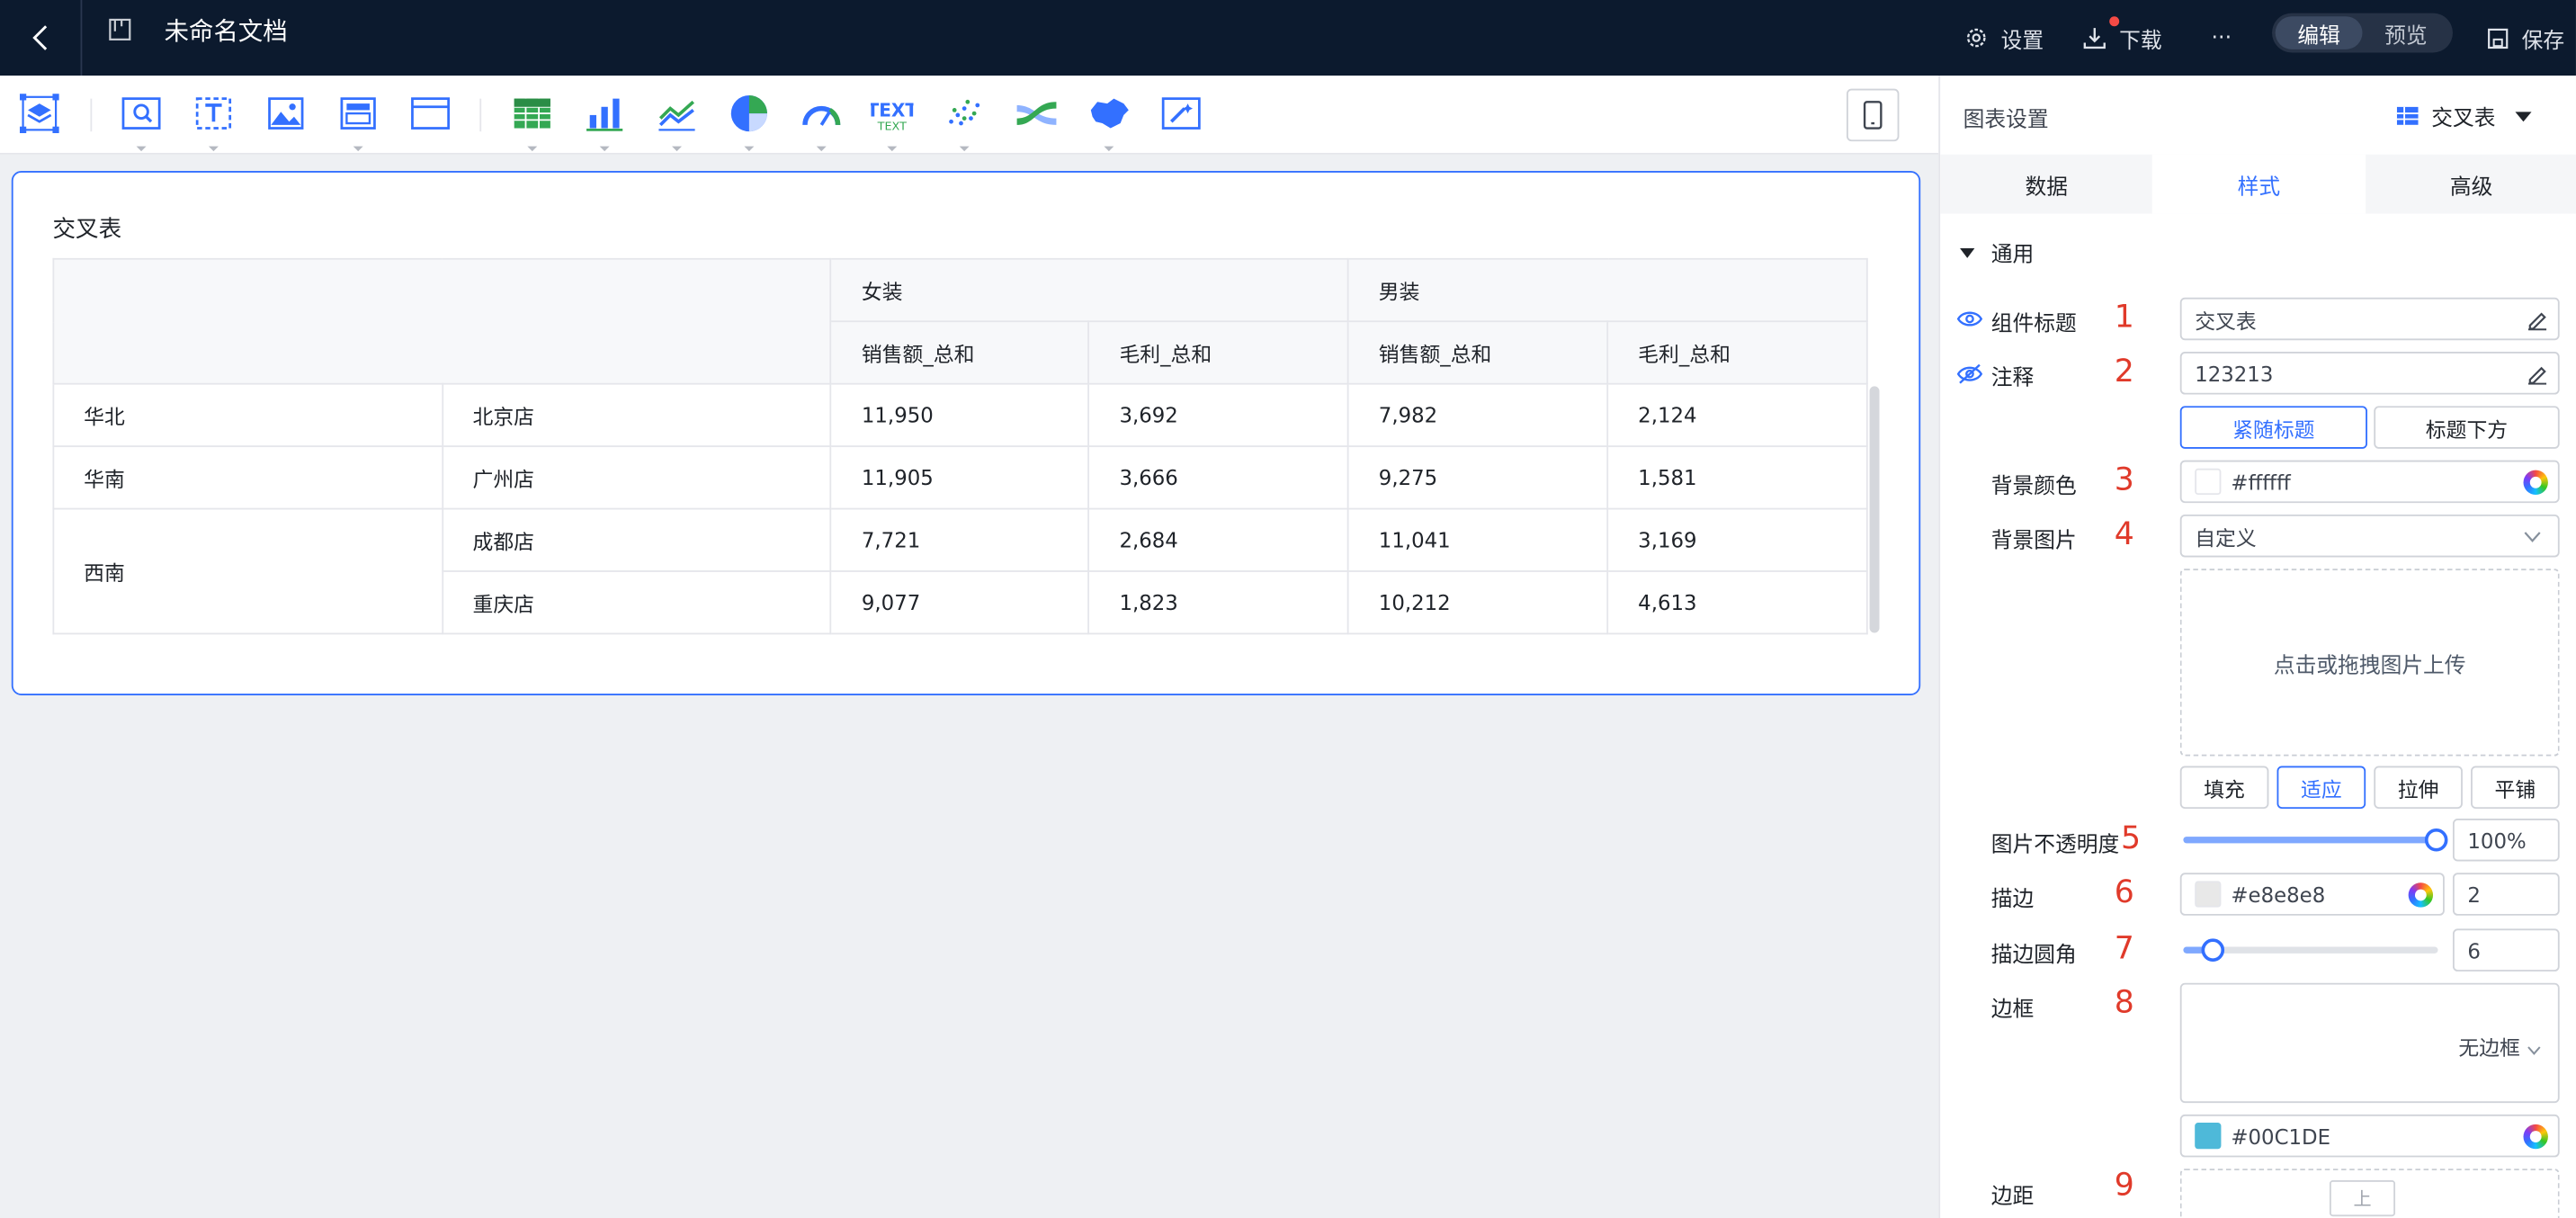 The image size is (2576, 1218). What do you see at coordinates (1874, 510) in the screenshot?
I see `table-scrollbar` at bounding box center [1874, 510].